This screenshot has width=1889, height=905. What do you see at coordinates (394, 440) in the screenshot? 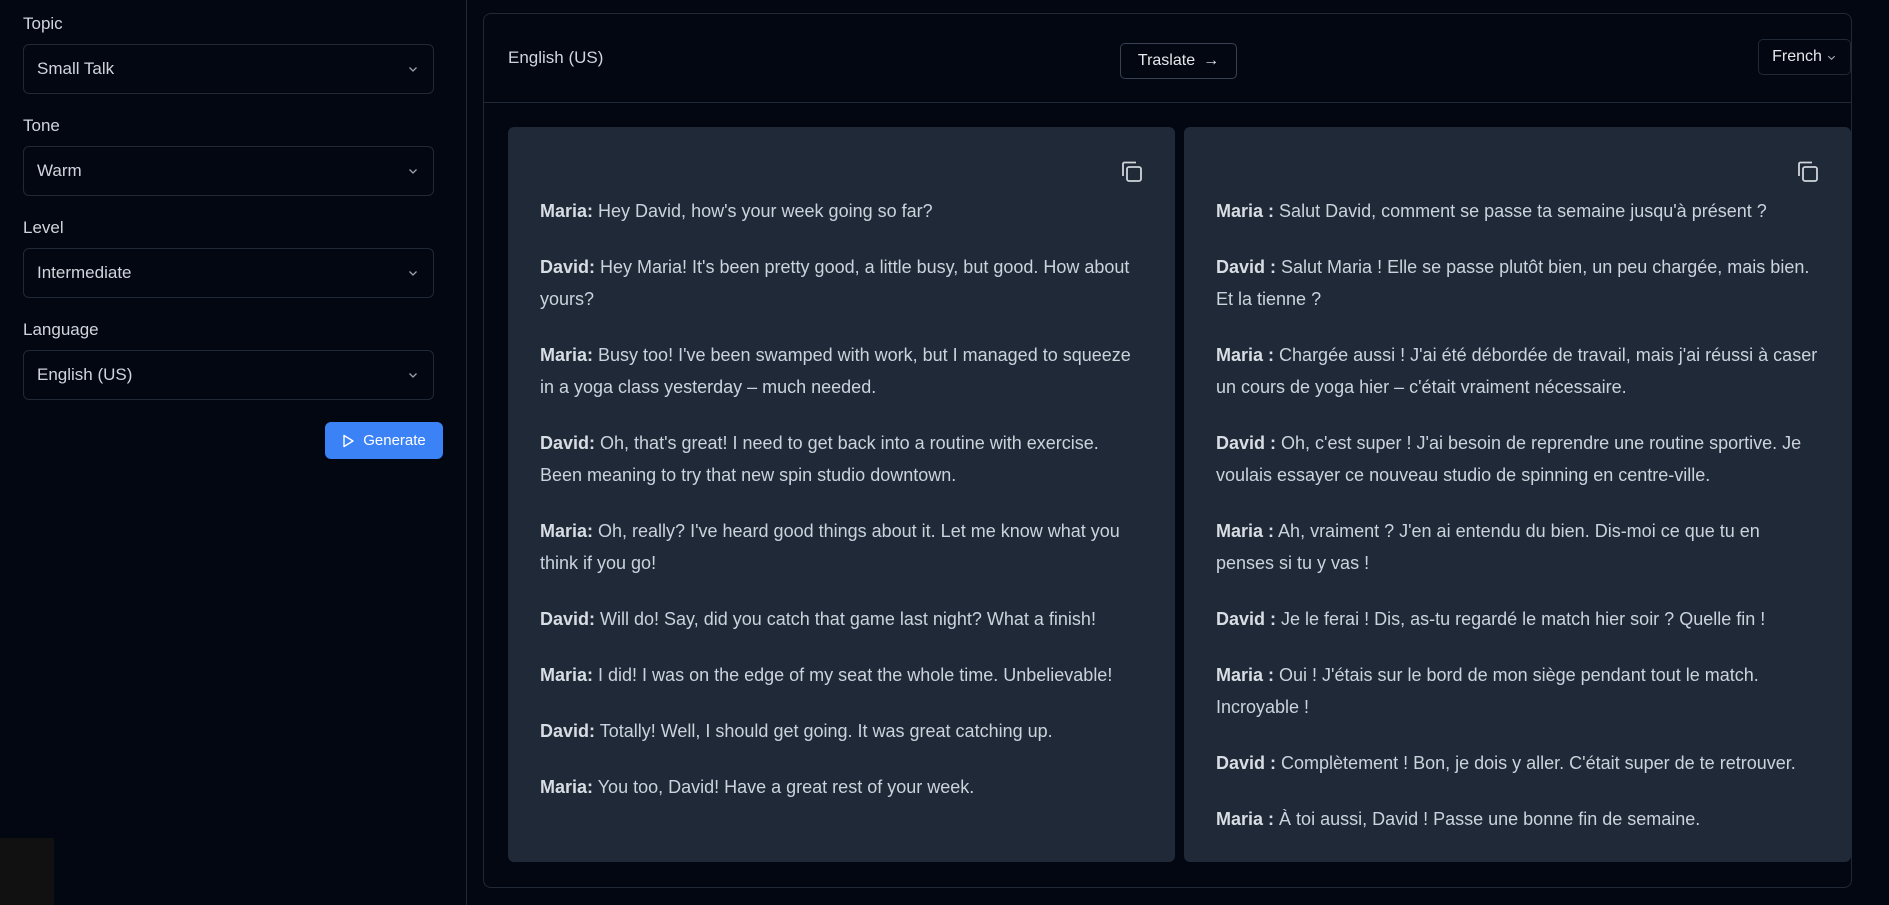
I see `generate-label: Generate` at bounding box center [394, 440].